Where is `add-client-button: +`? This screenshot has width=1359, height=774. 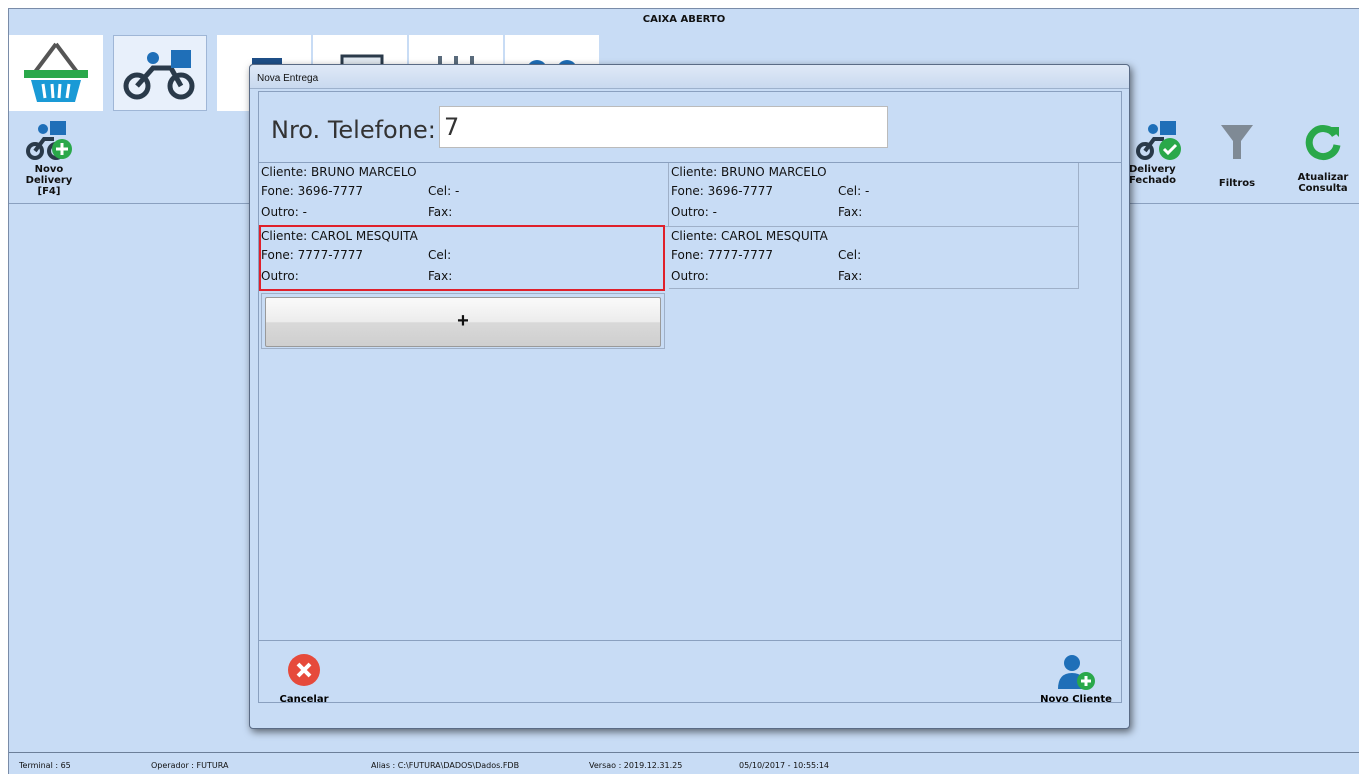
add-client-button: + is located at coordinates (463, 322).